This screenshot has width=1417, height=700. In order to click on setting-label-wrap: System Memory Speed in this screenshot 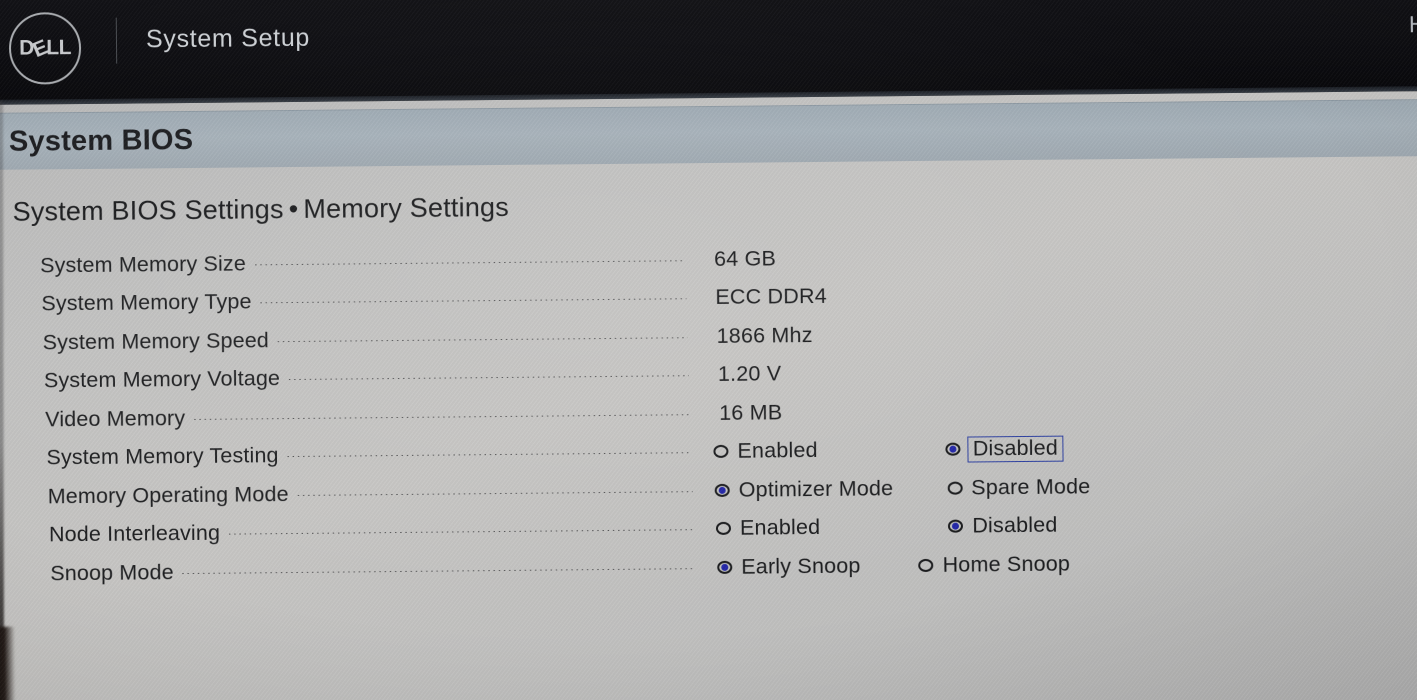, I will do `click(344, 340)`.